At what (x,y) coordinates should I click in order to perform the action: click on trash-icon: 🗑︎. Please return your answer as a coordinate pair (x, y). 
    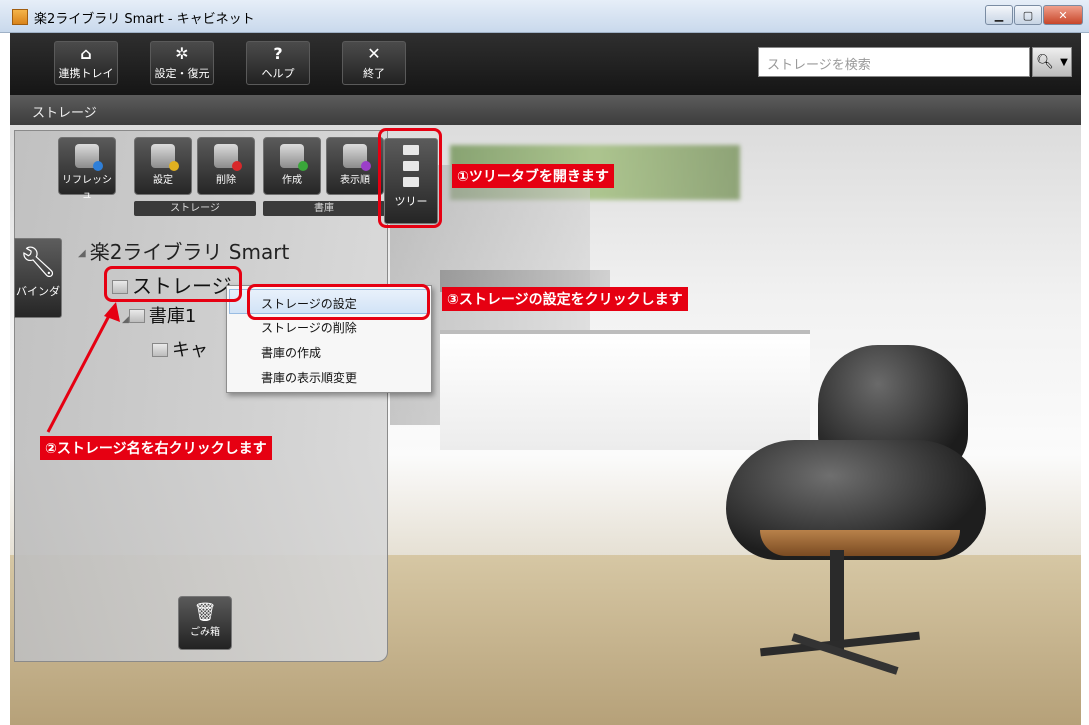
    Looking at the image, I should click on (205, 612).